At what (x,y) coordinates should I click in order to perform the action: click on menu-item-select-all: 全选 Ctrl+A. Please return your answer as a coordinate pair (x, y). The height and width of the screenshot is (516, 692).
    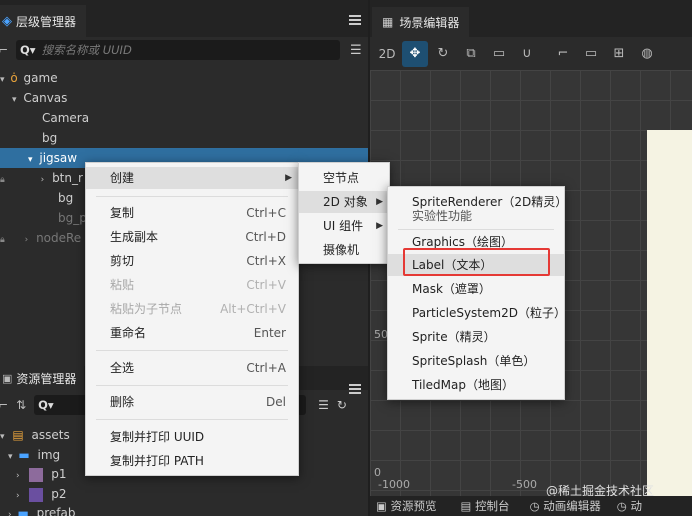
    Looking at the image, I should click on (192, 368).